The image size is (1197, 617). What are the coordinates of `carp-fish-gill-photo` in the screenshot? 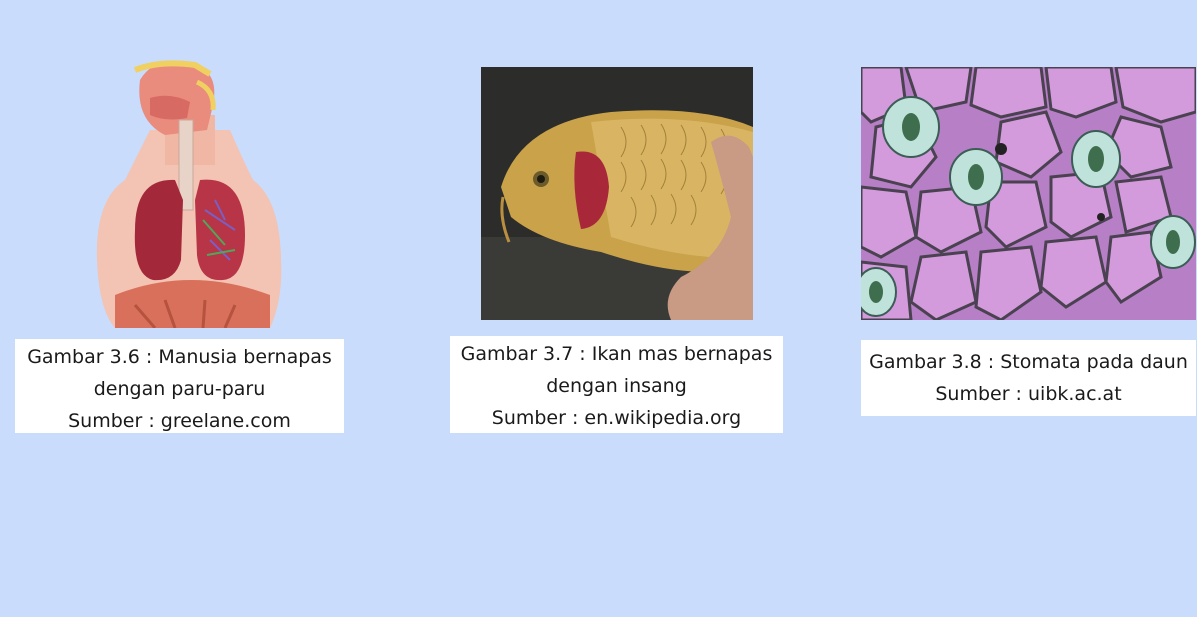 It's located at (617, 193).